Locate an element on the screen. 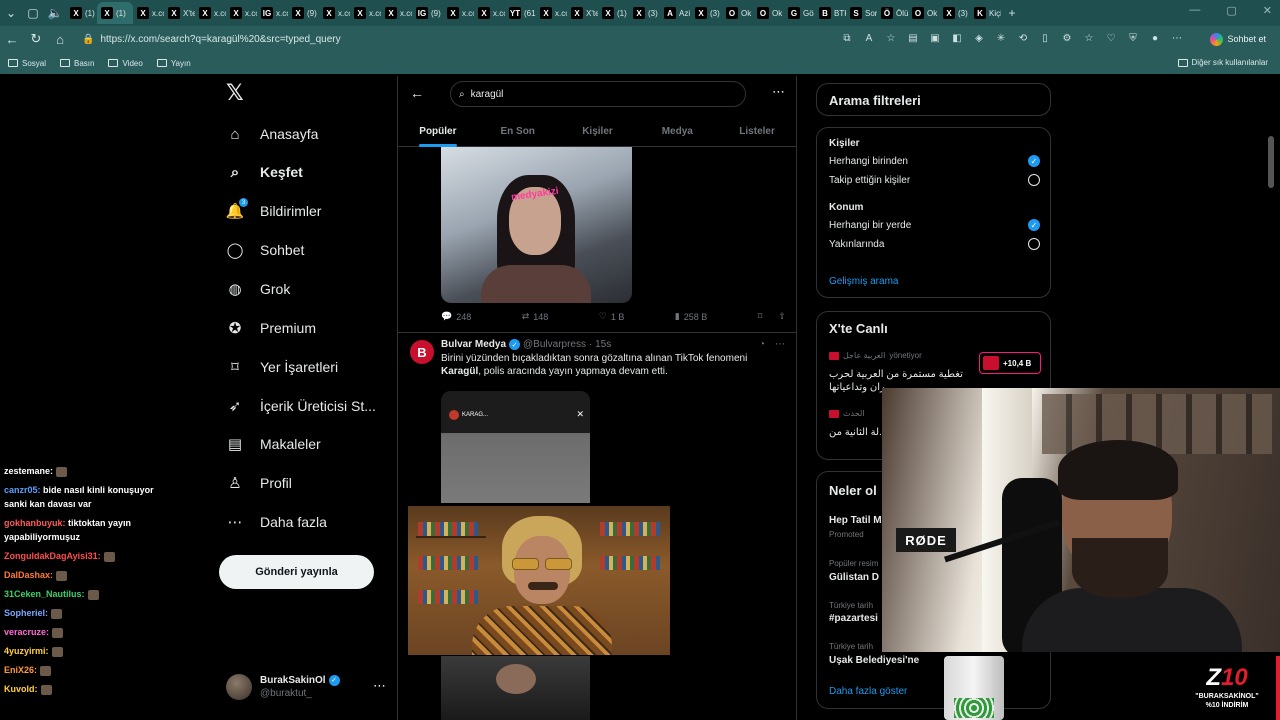 This screenshot has width=1280, height=720. nav-item-more-circle: ⋯ Daha fazla is located at coordinates (276, 522).